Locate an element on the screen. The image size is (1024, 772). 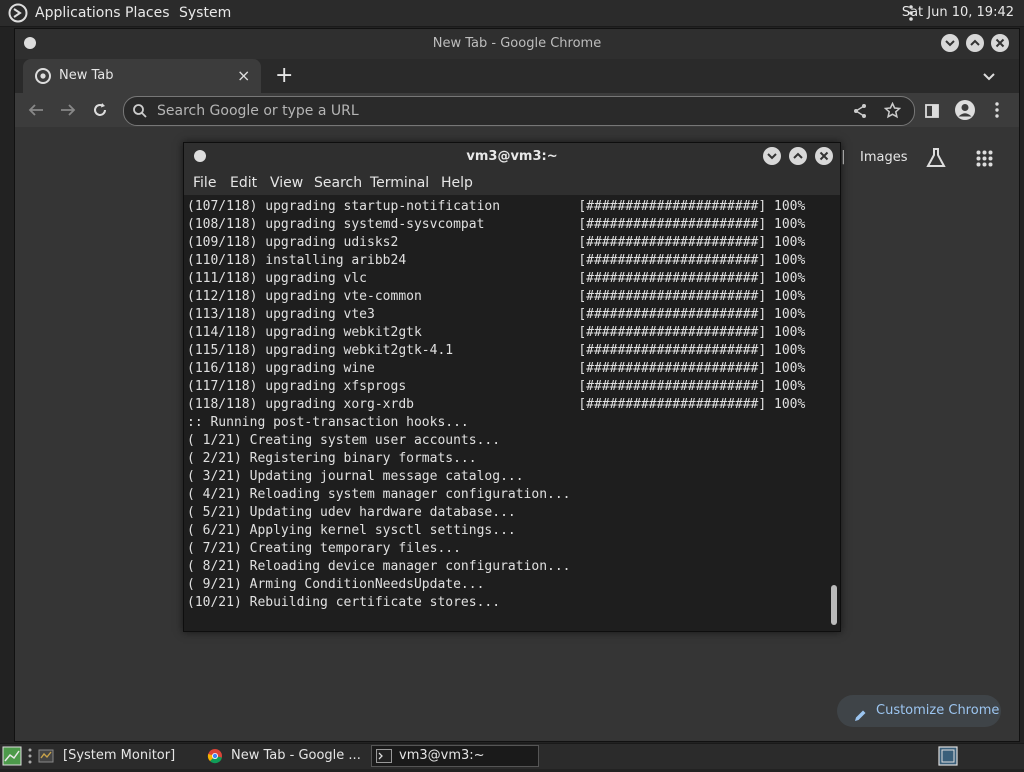
new-tab-button: + is located at coordinates (284, 76).